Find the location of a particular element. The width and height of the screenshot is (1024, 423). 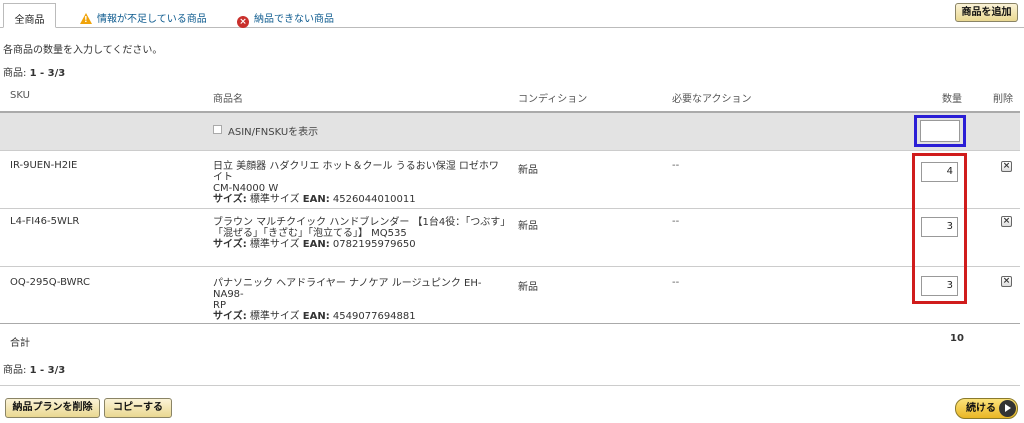

total-label: 合計 is located at coordinates (20, 343).